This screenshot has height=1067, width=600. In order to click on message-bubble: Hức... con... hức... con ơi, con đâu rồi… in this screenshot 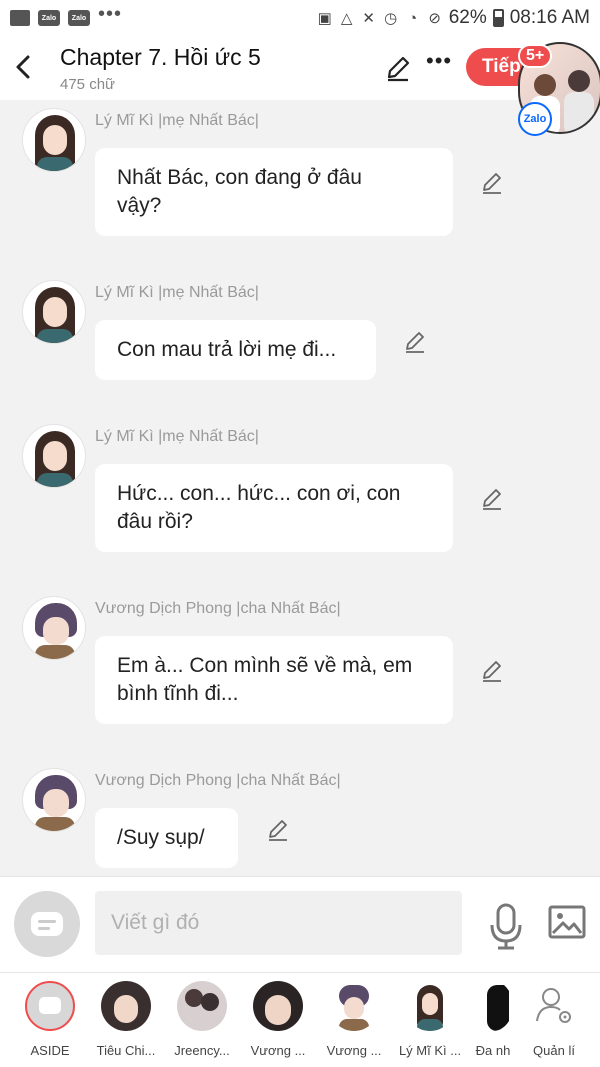, I will do `click(274, 508)`.